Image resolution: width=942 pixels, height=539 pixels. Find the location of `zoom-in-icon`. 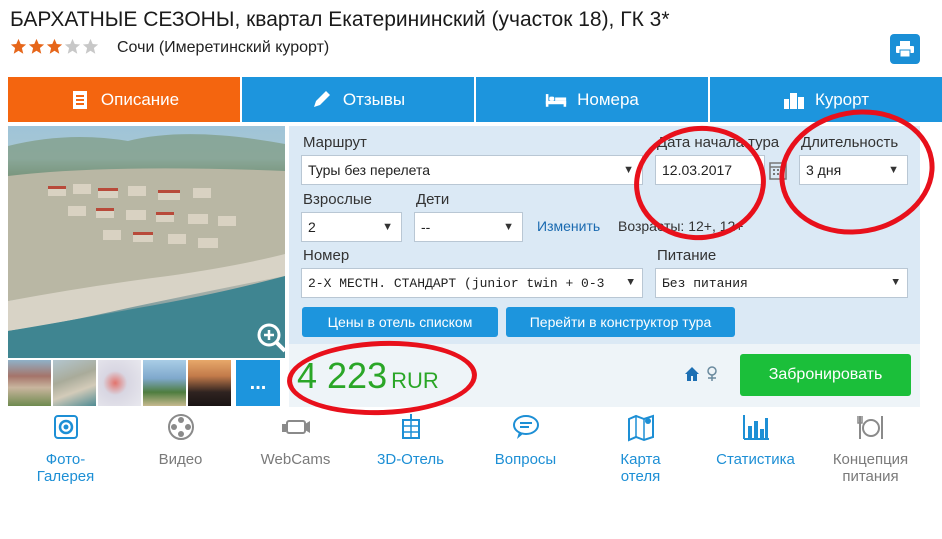

zoom-in-icon is located at coordinates (270, 338).